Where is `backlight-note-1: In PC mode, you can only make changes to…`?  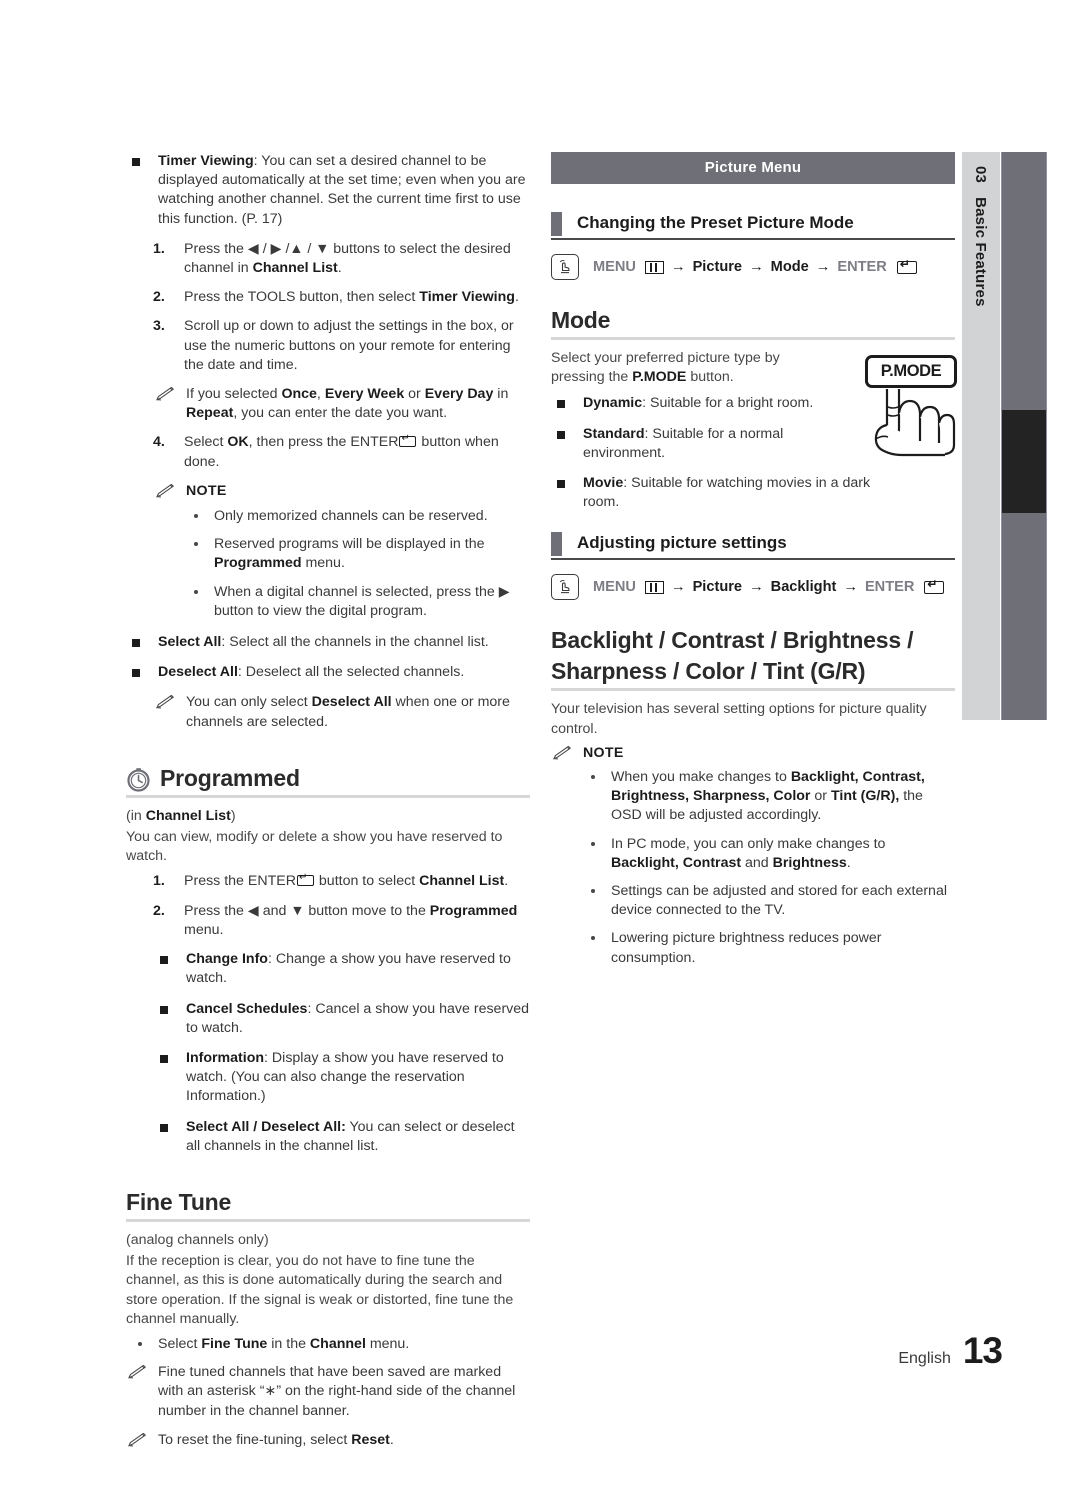
backlight-note-1: In PC mode, you can only make changes to… is located at coordinates (767, 854).